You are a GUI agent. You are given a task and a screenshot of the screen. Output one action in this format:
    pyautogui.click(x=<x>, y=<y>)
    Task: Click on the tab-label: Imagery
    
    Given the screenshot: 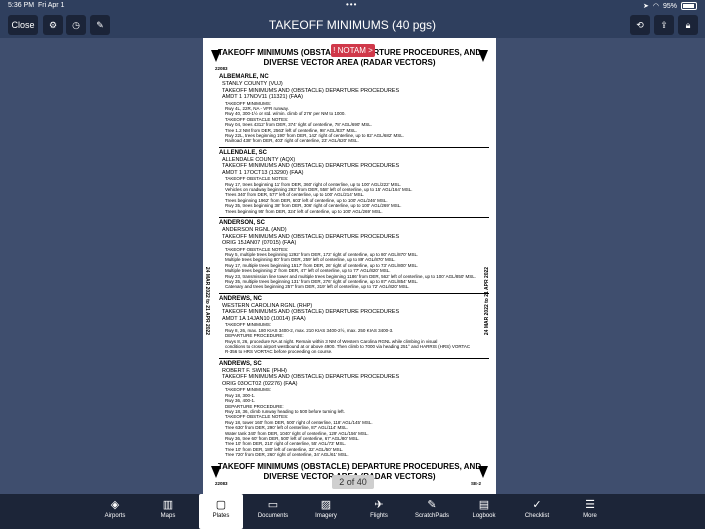 What is the action you would take?
    pyautogui.click(x=326, y=516)
    